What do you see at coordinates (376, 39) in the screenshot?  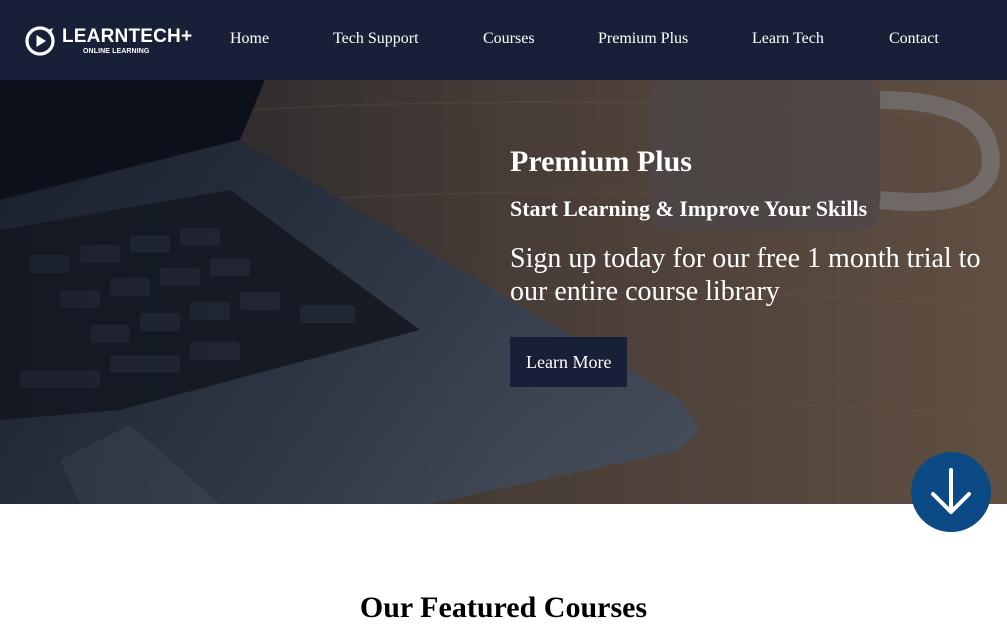 I see `nav-item-tech-support: Tech Support` at bounding box center [376, 39].